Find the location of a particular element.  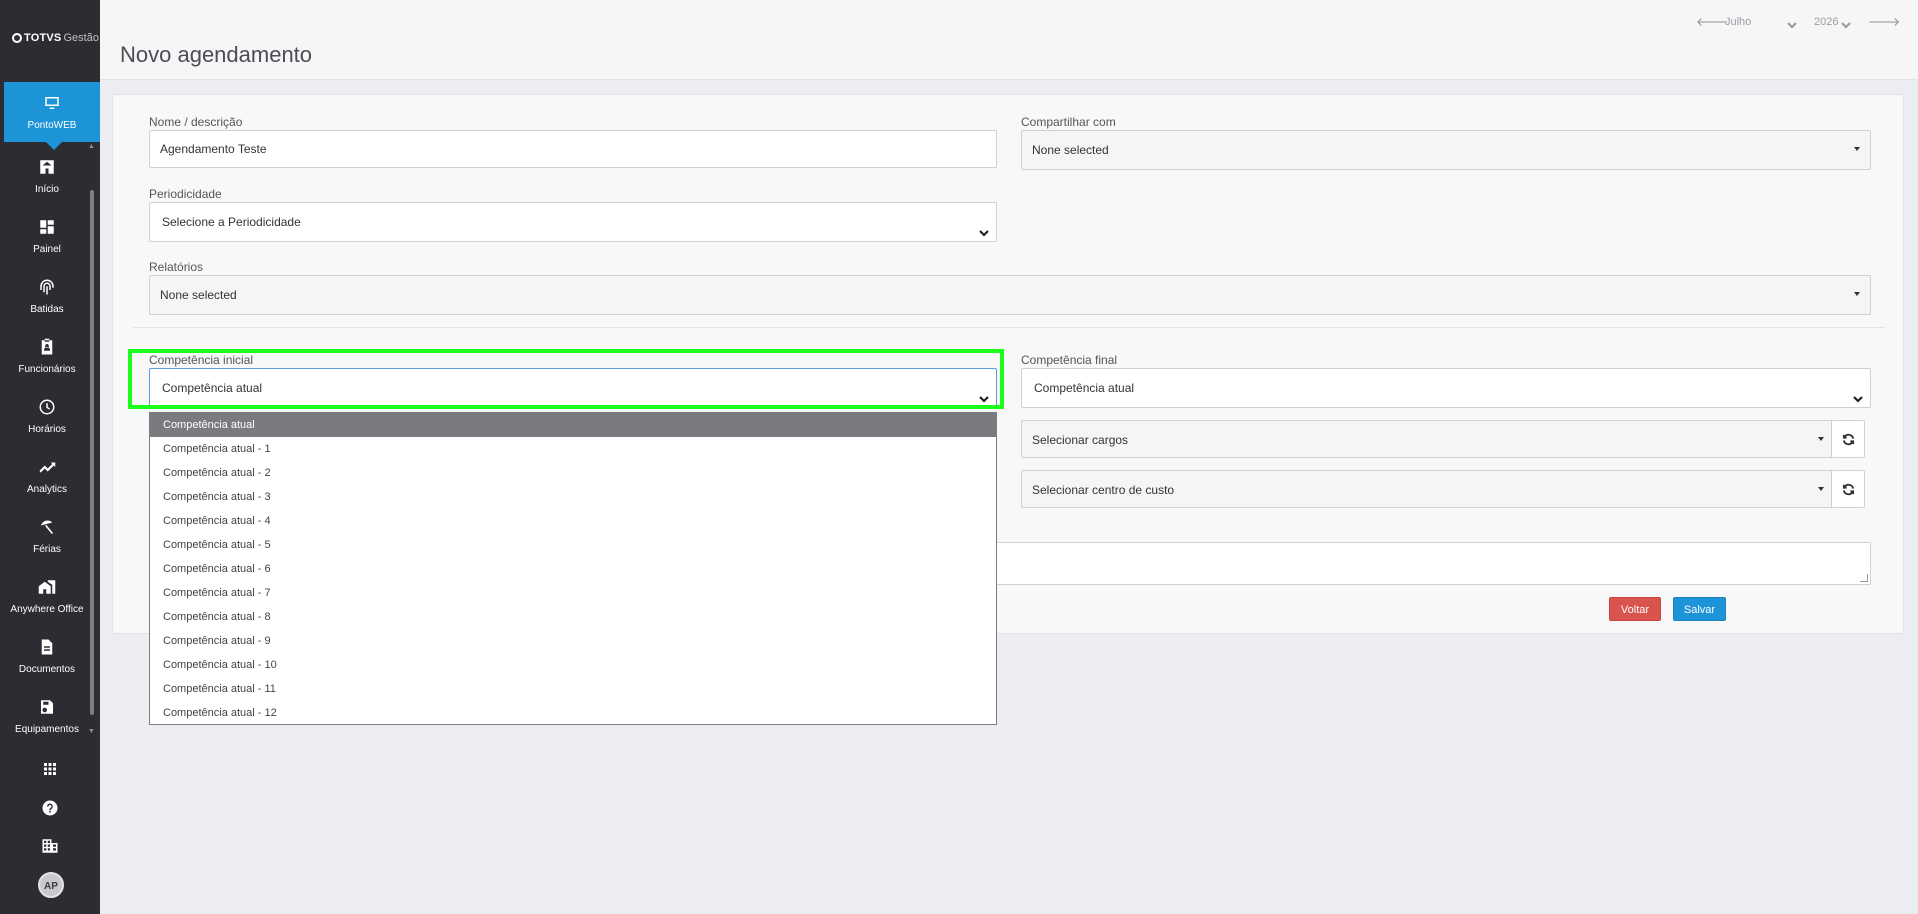

header: Novo agendamento 🡐 Julho 2026 🡒 is located at coordinates (1009, 40).